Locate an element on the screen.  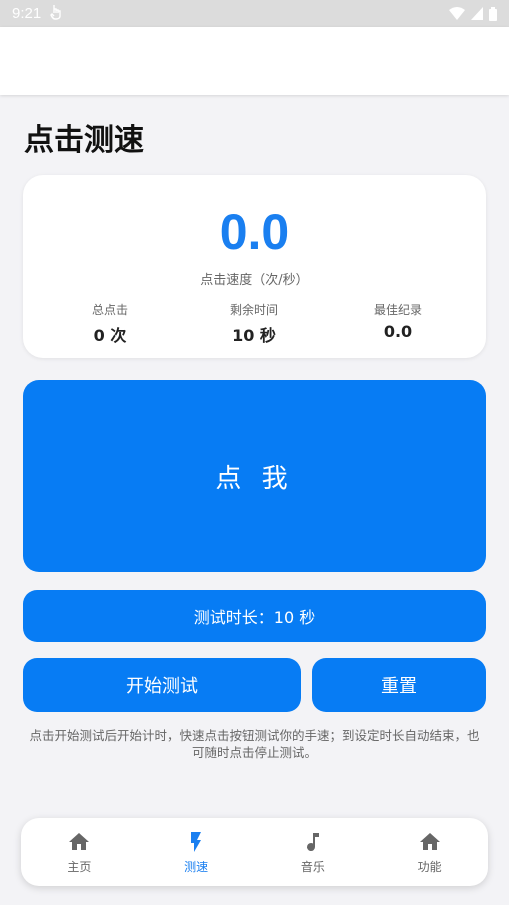
reset-button: 重置 is located at coordinates (399, 685).